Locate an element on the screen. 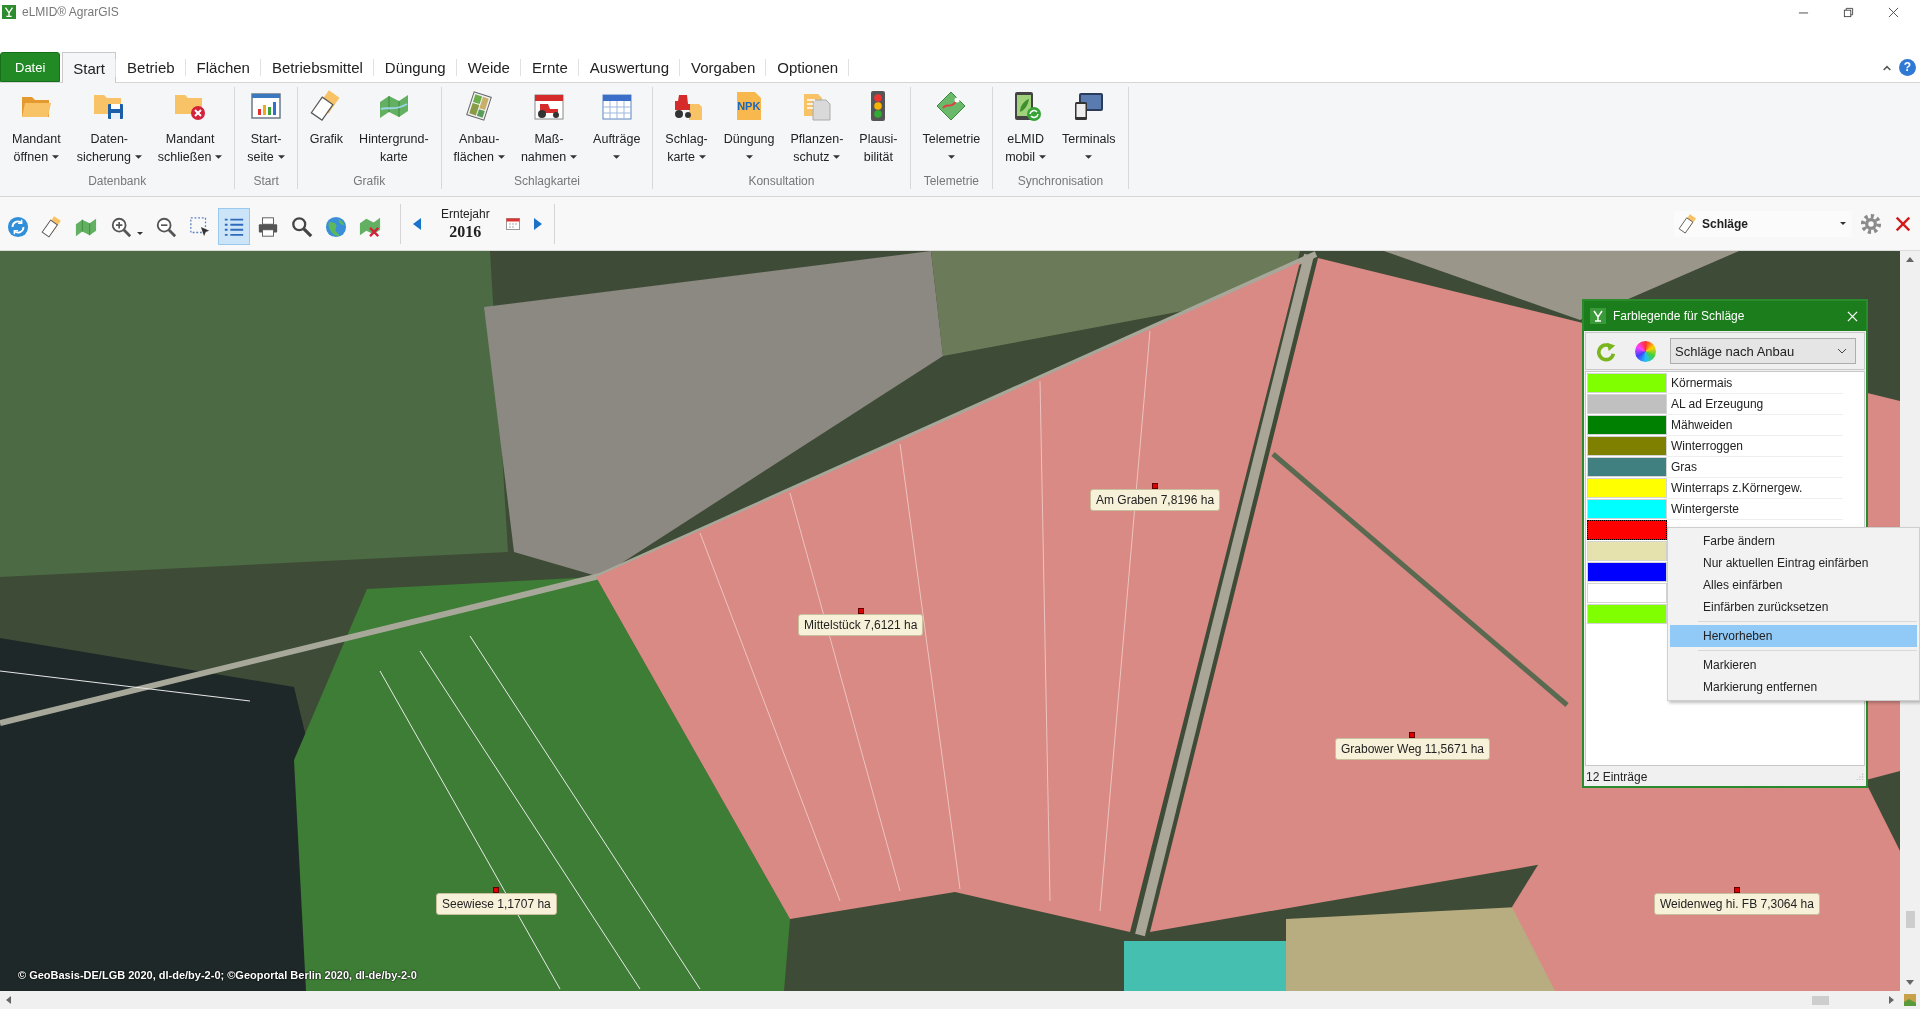 This screenshot has width=1920, height=1011. sync-icon is located at coordinates (18, 226).